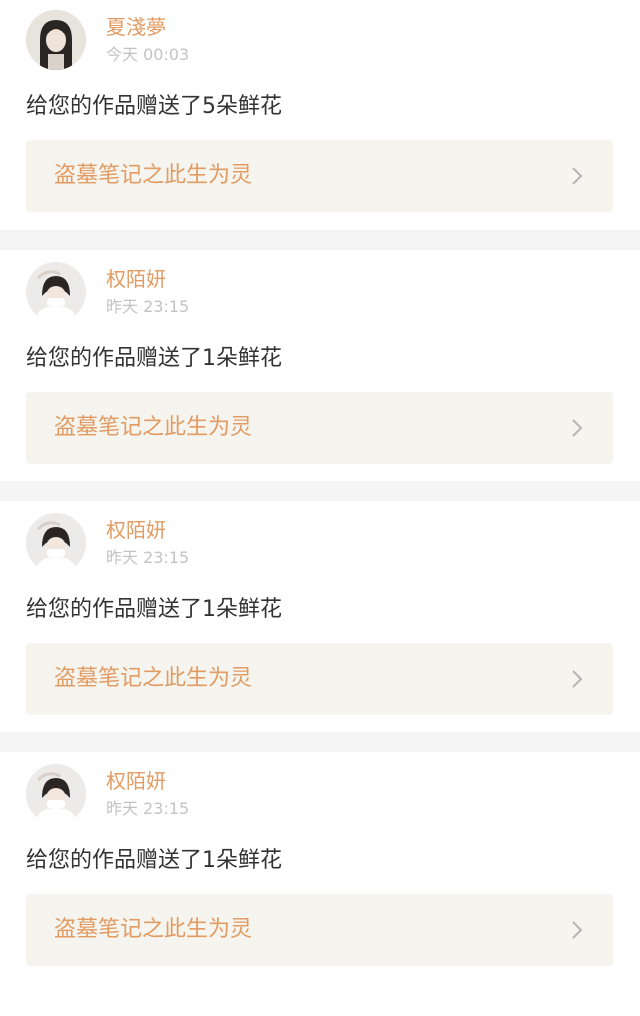 Image resolution: width=640 pixels, height=1016 pixels. Describe the element at coordinates (136, 27) in the screenshot. I see `user-name: 夏淺夢` at that location.